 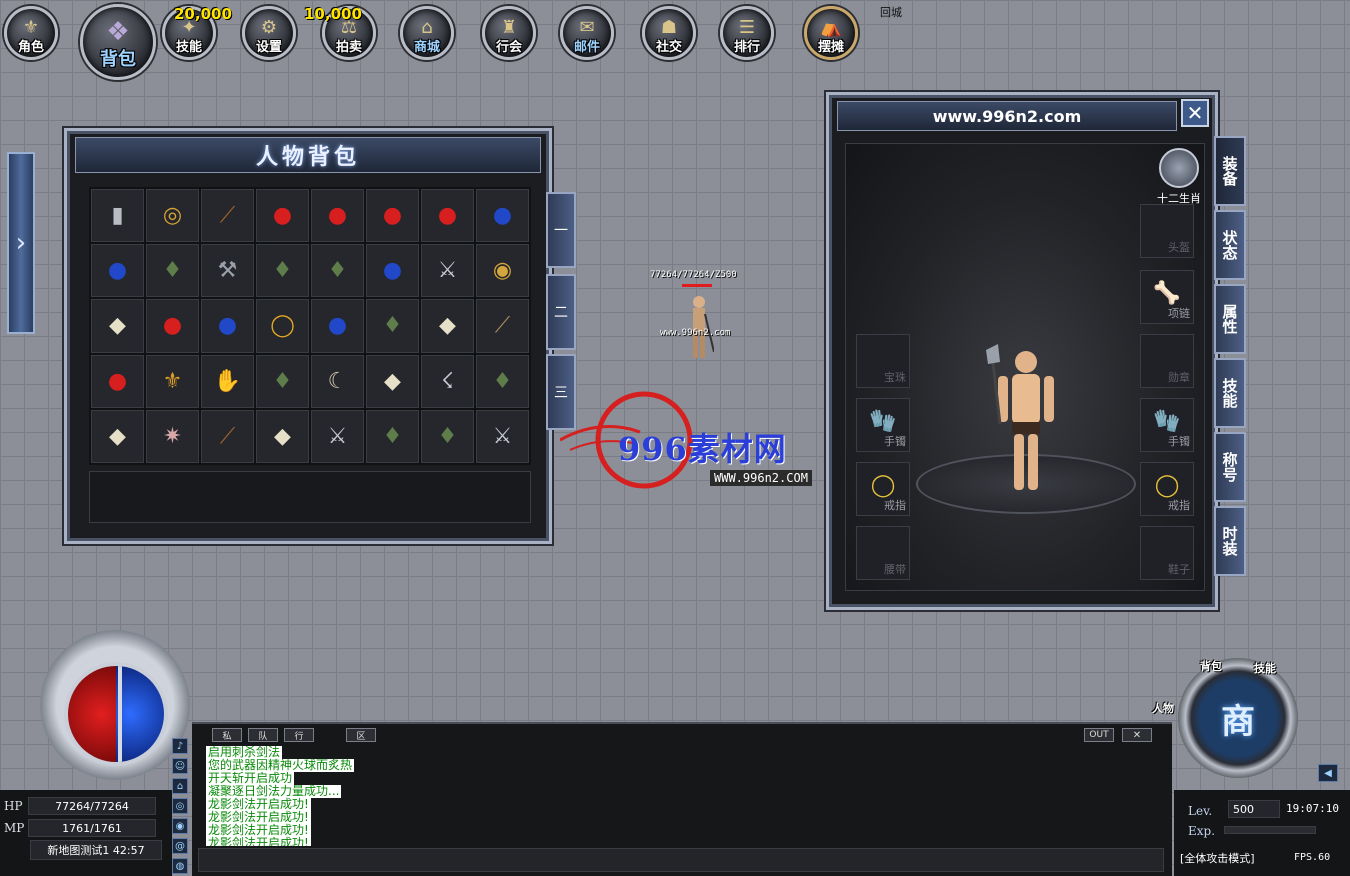 What do you see at coordinates (115, 705) in the screenshot?
I see `hp-mp-orb` at bounding box center [115, 705].